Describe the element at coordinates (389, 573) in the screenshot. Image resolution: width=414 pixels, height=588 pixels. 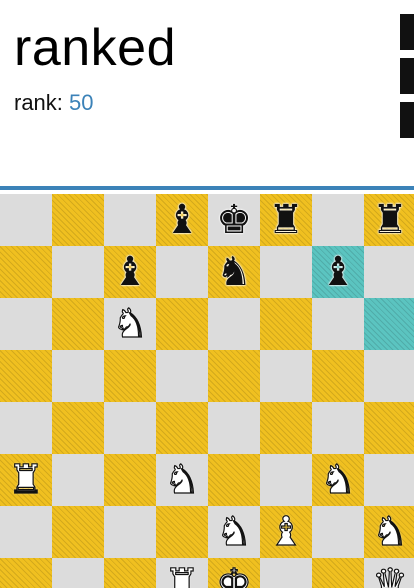
I see `white-queen-icon: ♛` at that location.